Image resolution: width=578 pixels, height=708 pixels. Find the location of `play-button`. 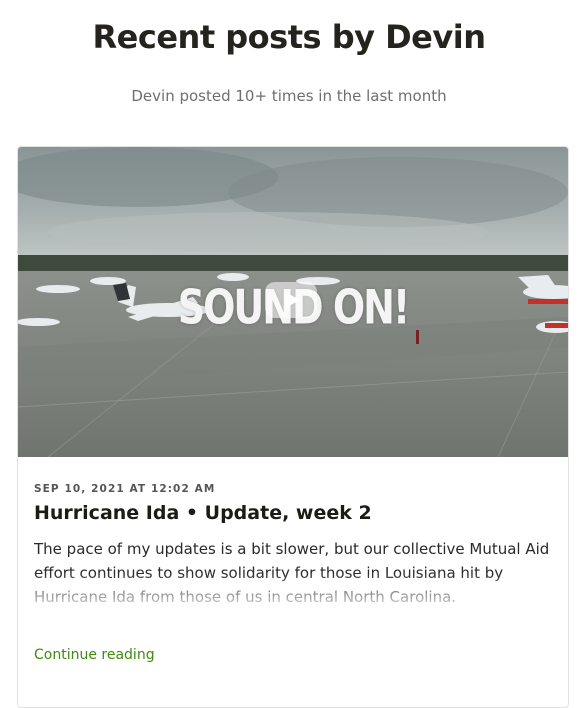

play-button is located at coordinates (291, 300).